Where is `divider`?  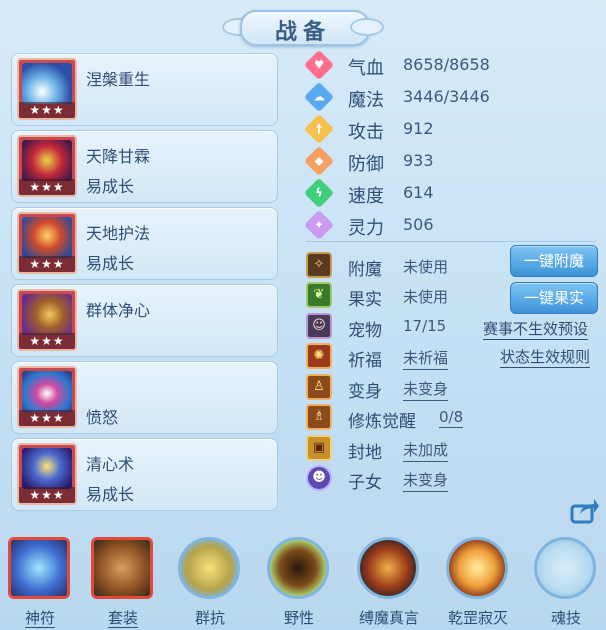 divider is located at coordinates (451, 241).